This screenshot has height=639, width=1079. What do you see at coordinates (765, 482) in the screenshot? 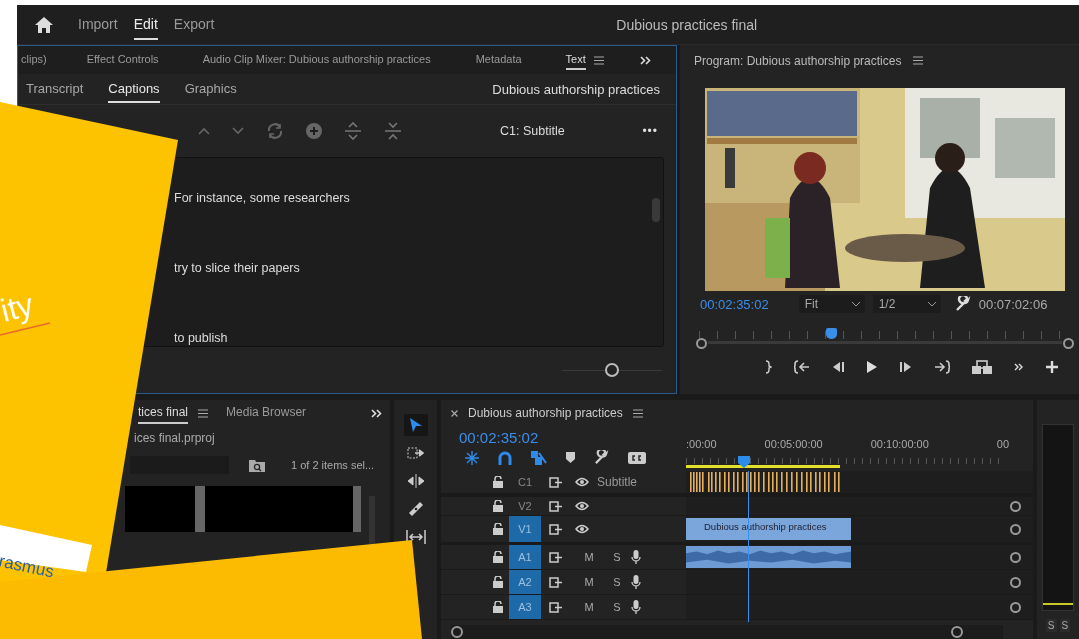
I see `caption-clips` at bounding box center [765, 482].